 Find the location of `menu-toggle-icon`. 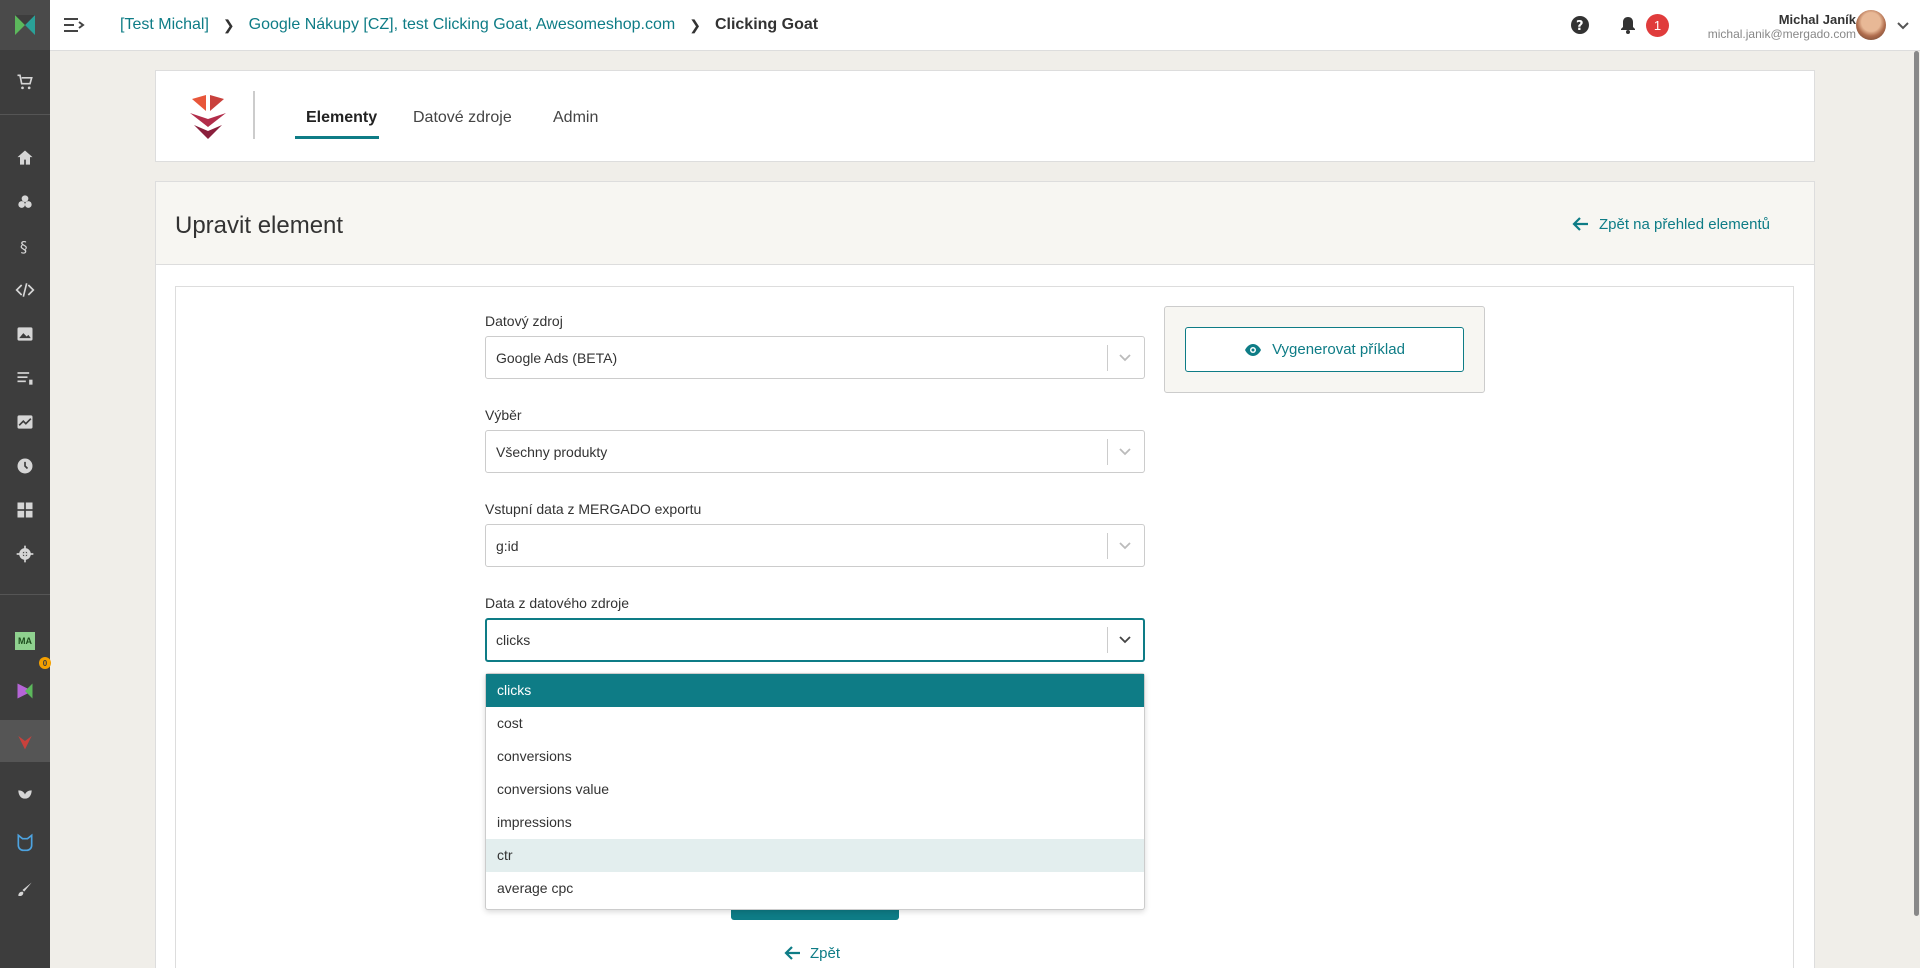

menu-toggle-icon is located at coordinates (74, 25).